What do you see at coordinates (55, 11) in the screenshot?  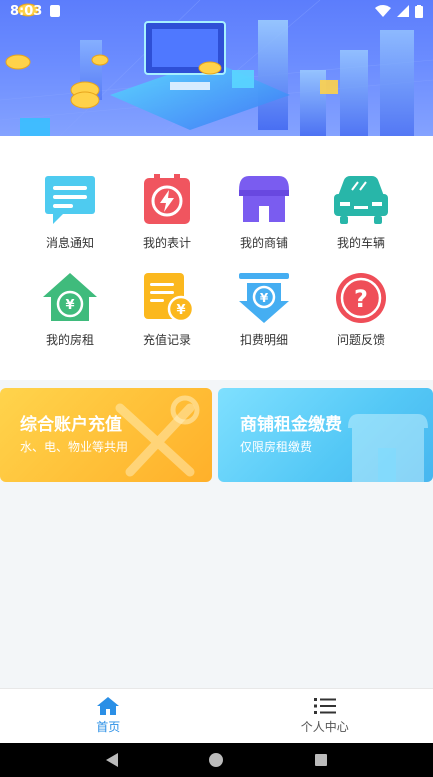 I see `sd-card-icon` at bounding box center [55, 11].